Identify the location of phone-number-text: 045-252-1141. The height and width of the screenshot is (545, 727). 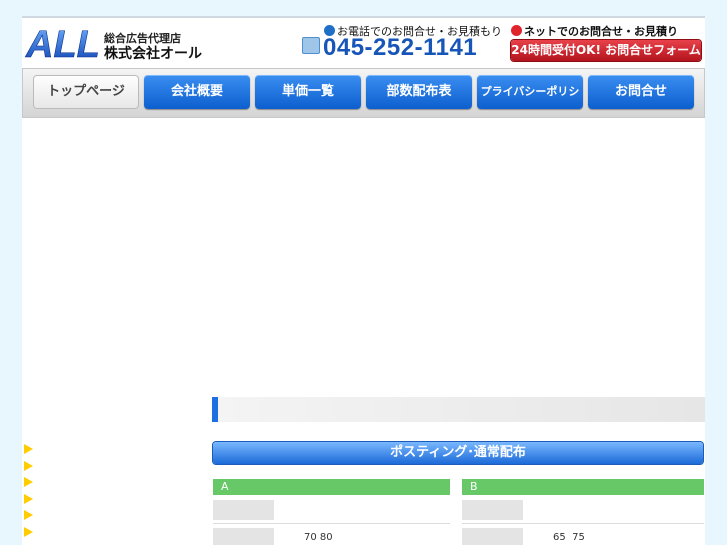
(400, 47).